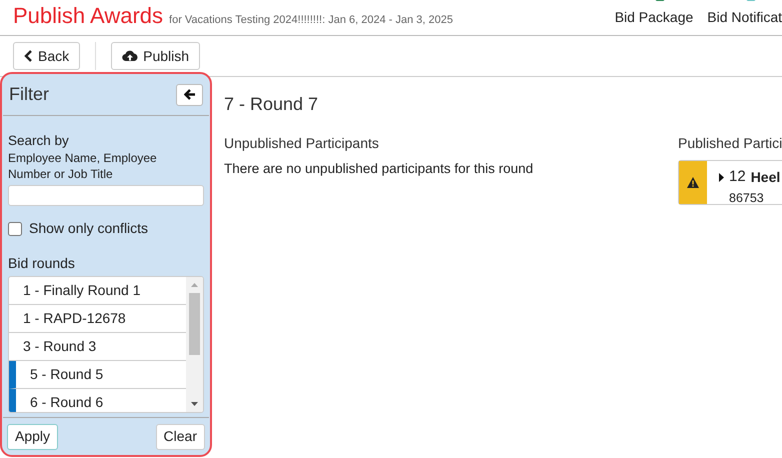 This screenshot has width=782, height=458. I want to click on warning-icon, so click(693, 182).